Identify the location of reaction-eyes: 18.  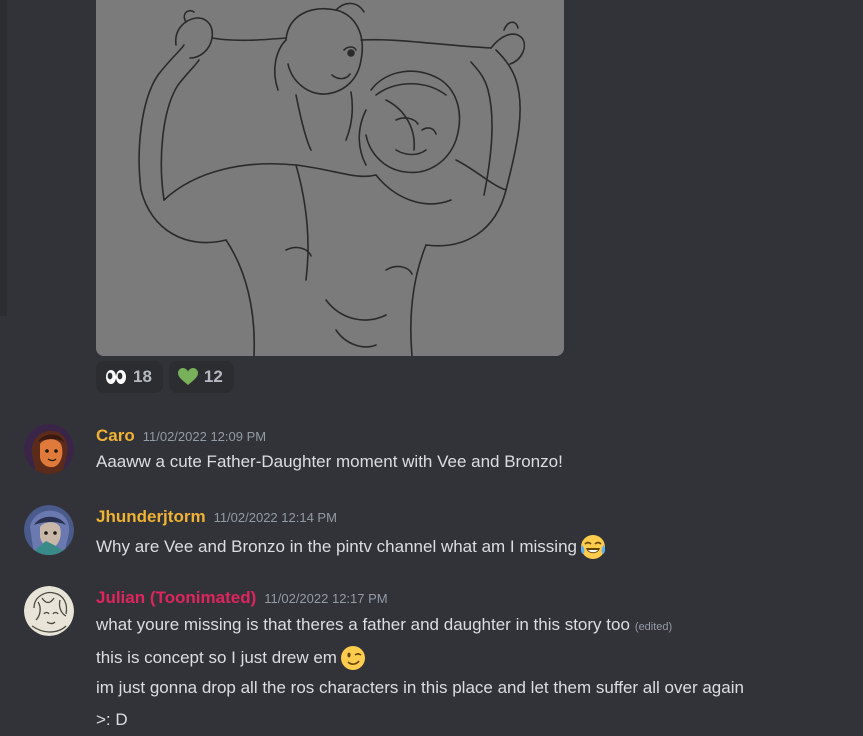
(129, 377).